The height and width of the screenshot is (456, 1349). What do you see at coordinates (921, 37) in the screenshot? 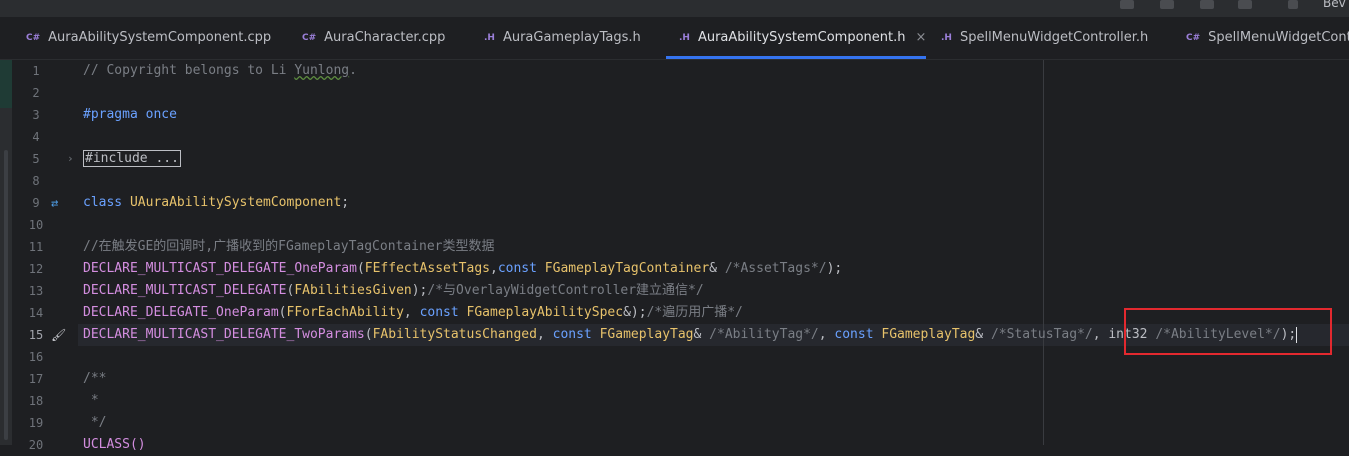
I see `close-tab-icon: ×` at bounding box center [921, 37].